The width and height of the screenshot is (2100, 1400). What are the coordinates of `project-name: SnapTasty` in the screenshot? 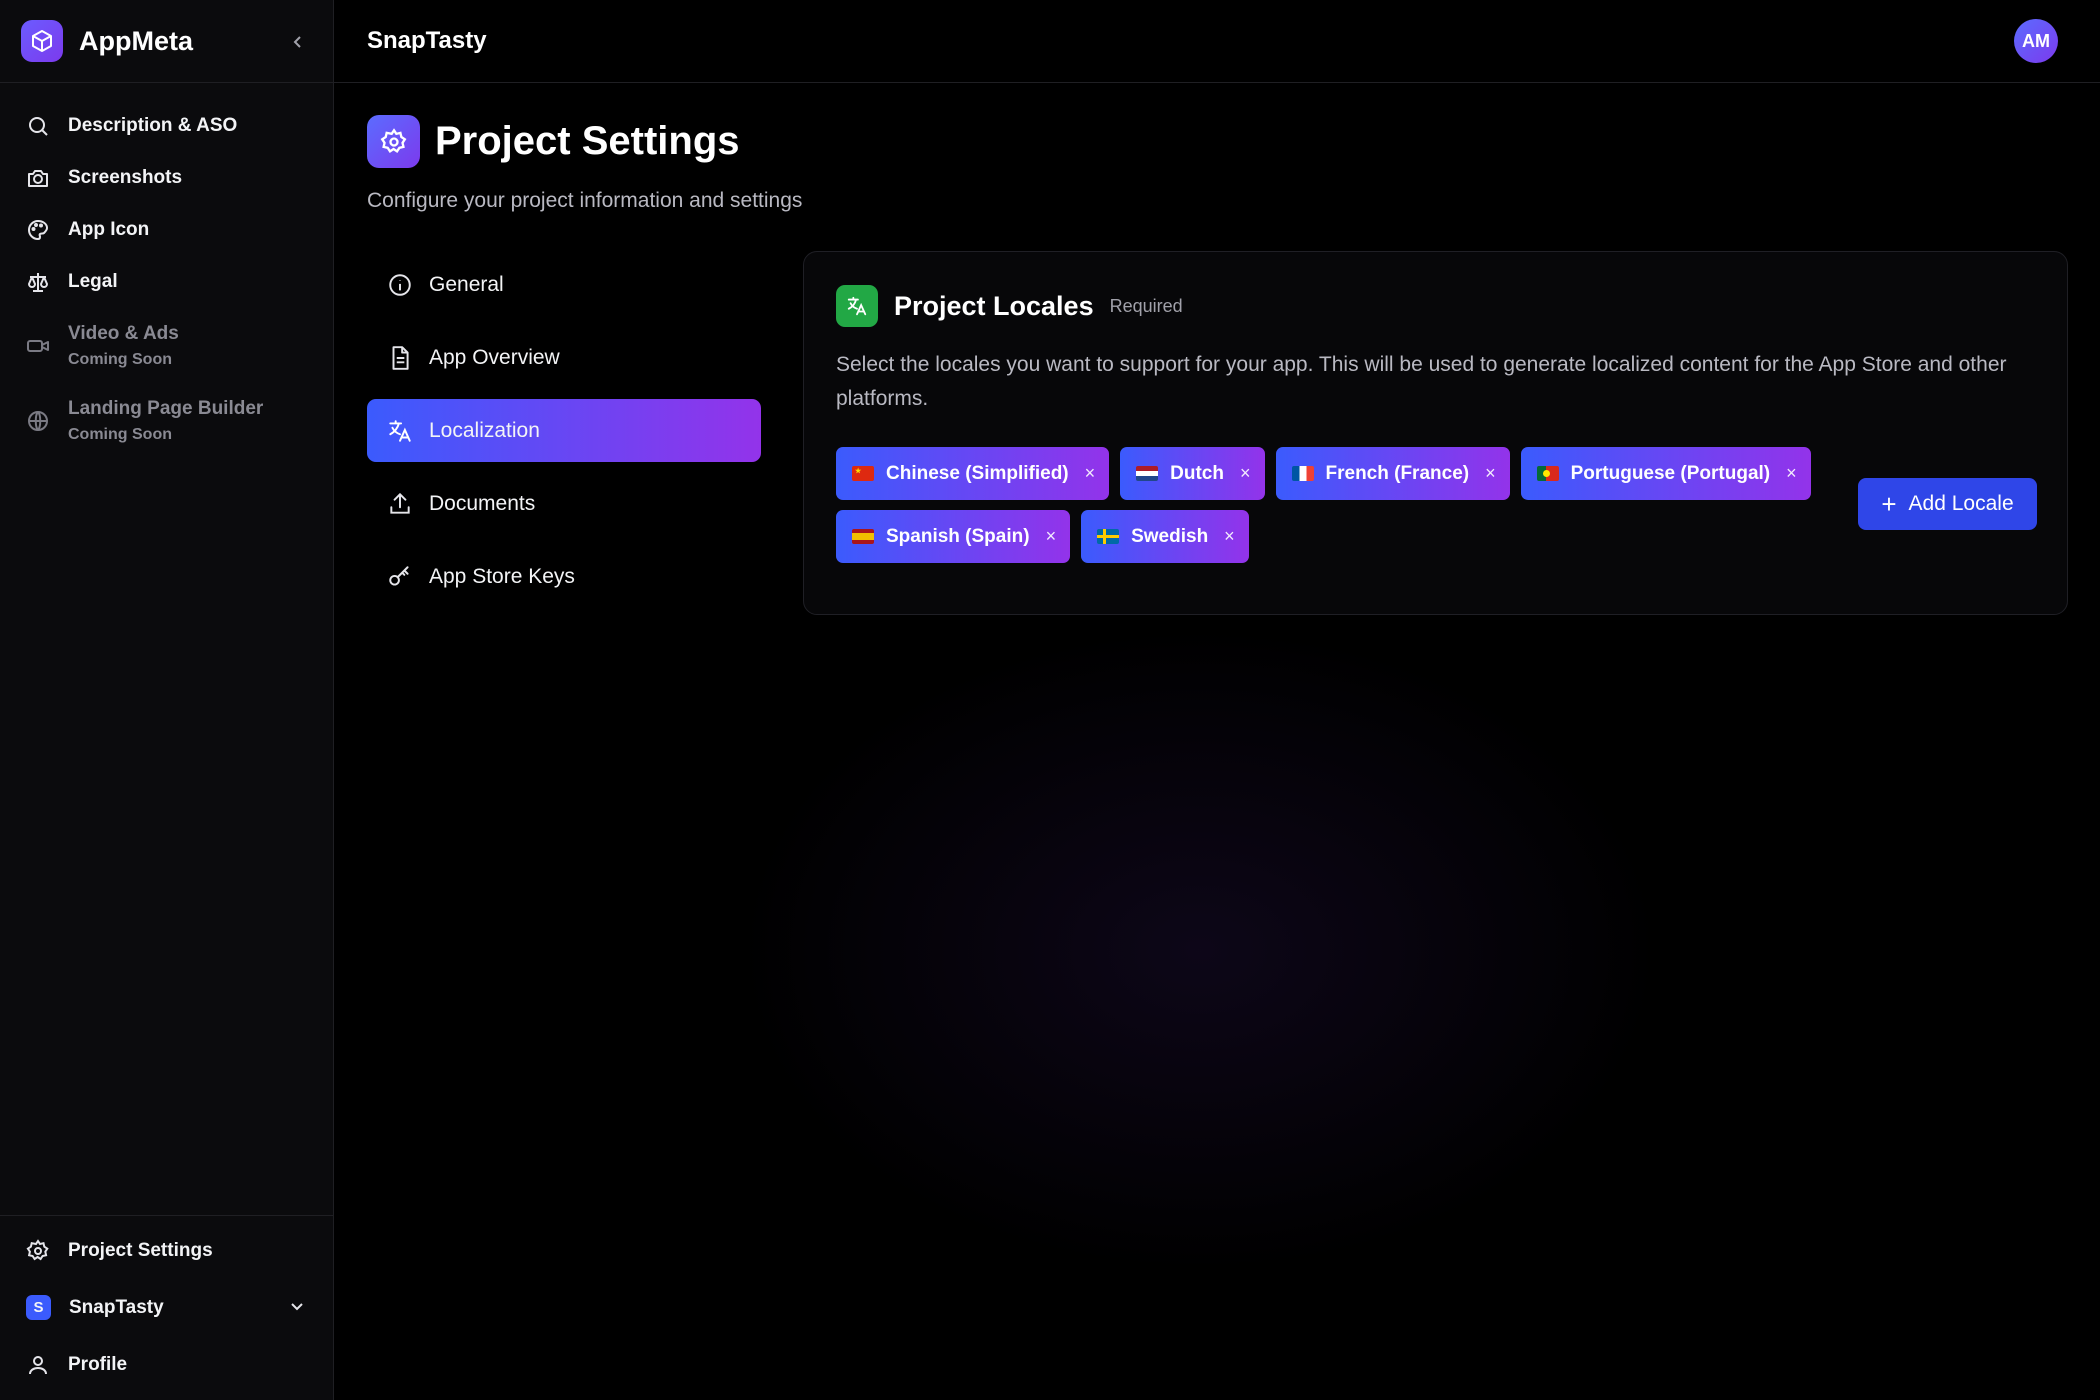 It's located at (427, 40).